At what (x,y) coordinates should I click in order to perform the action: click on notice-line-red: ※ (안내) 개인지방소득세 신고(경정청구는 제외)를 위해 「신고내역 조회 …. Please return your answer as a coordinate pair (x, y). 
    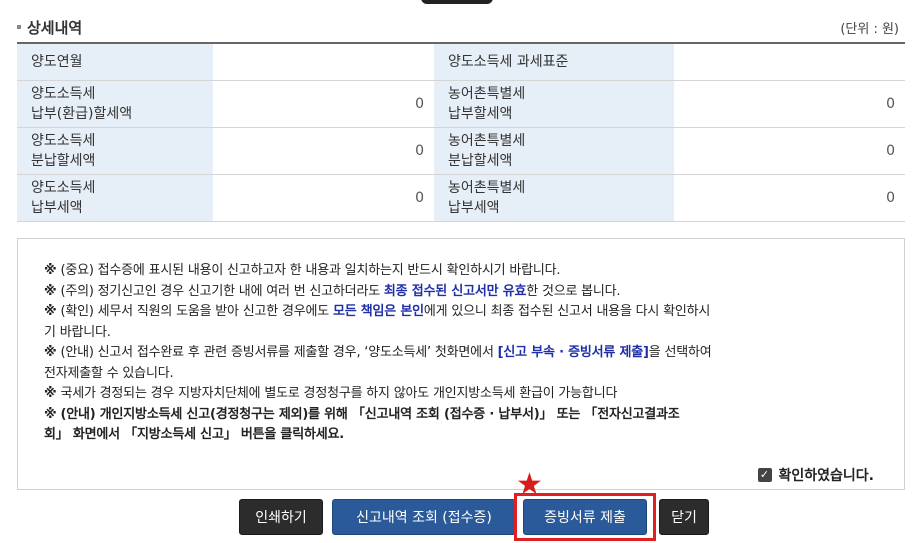
    Looking at the image, I should click on (461, 425).